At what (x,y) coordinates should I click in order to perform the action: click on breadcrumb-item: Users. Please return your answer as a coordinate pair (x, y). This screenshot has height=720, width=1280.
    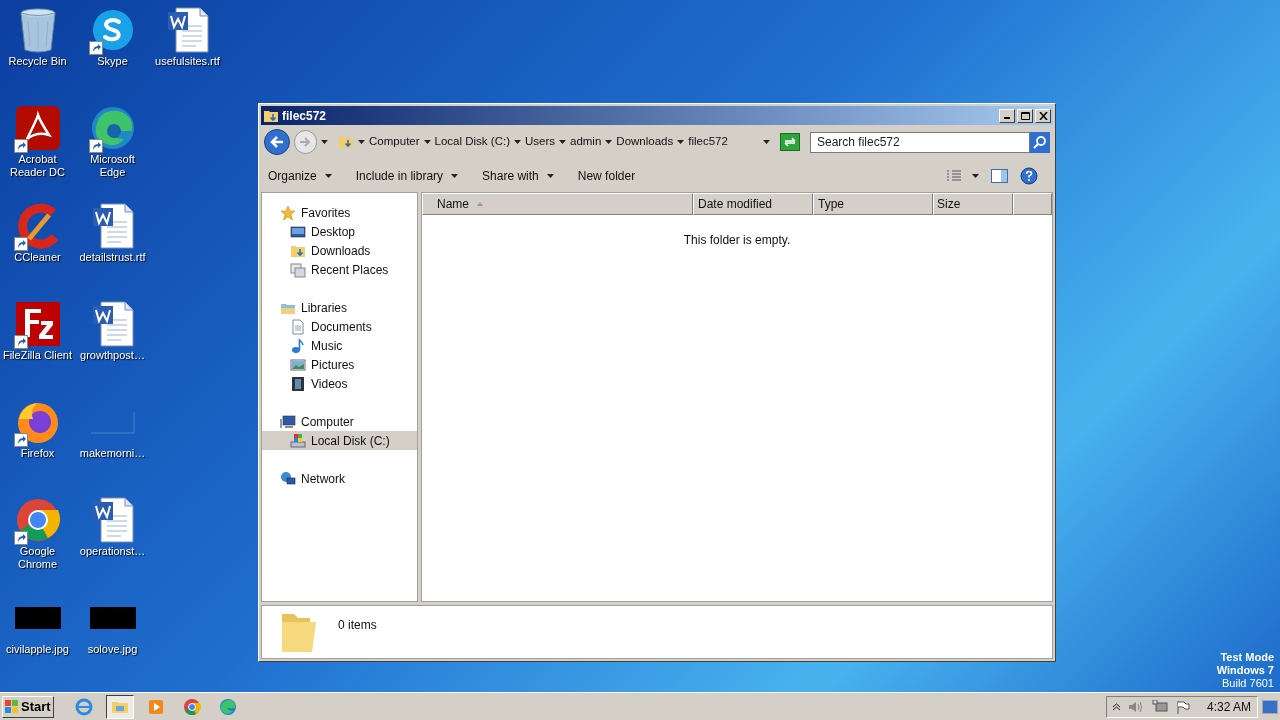
    Looking at the image, I should click on (539, 142).